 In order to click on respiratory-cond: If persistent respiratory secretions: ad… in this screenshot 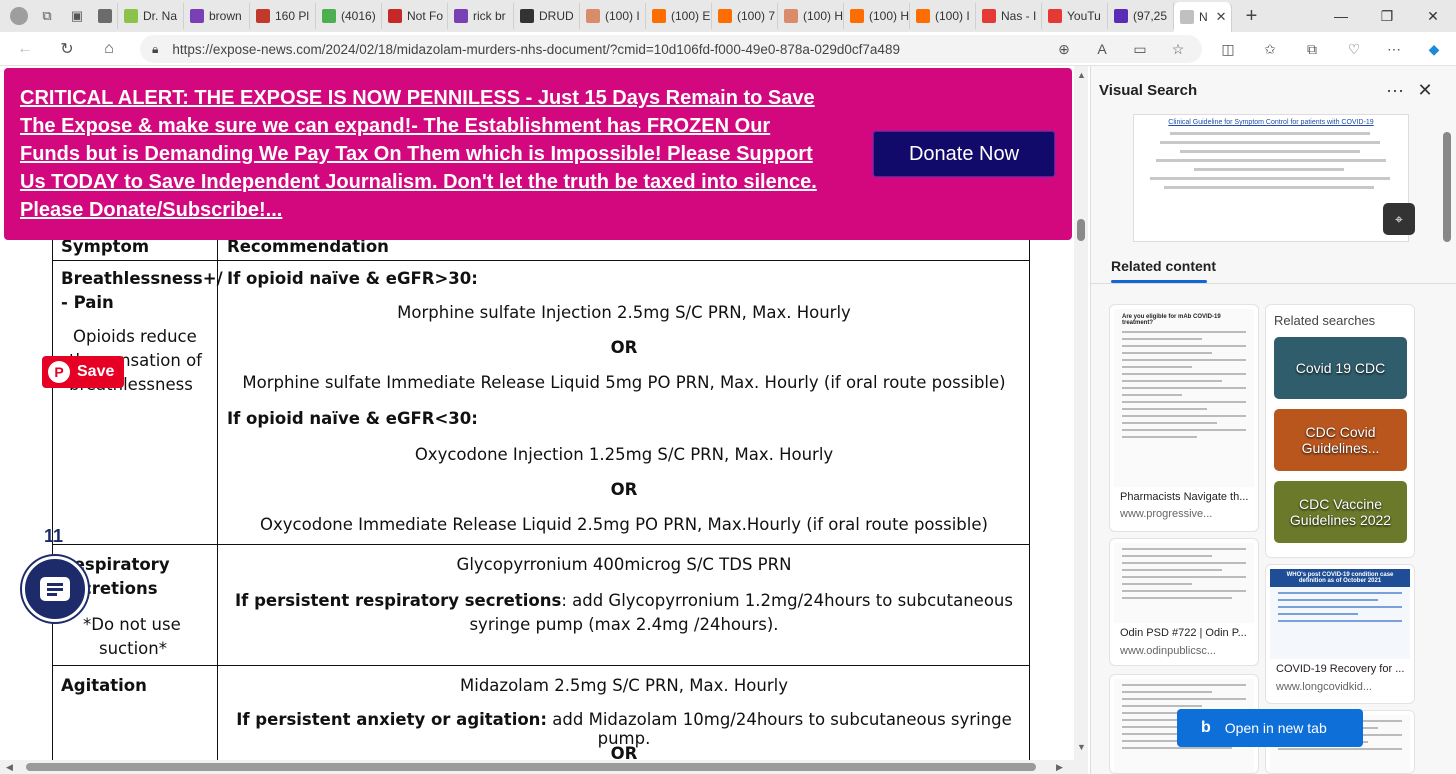, I will do `click(624, 600)`.